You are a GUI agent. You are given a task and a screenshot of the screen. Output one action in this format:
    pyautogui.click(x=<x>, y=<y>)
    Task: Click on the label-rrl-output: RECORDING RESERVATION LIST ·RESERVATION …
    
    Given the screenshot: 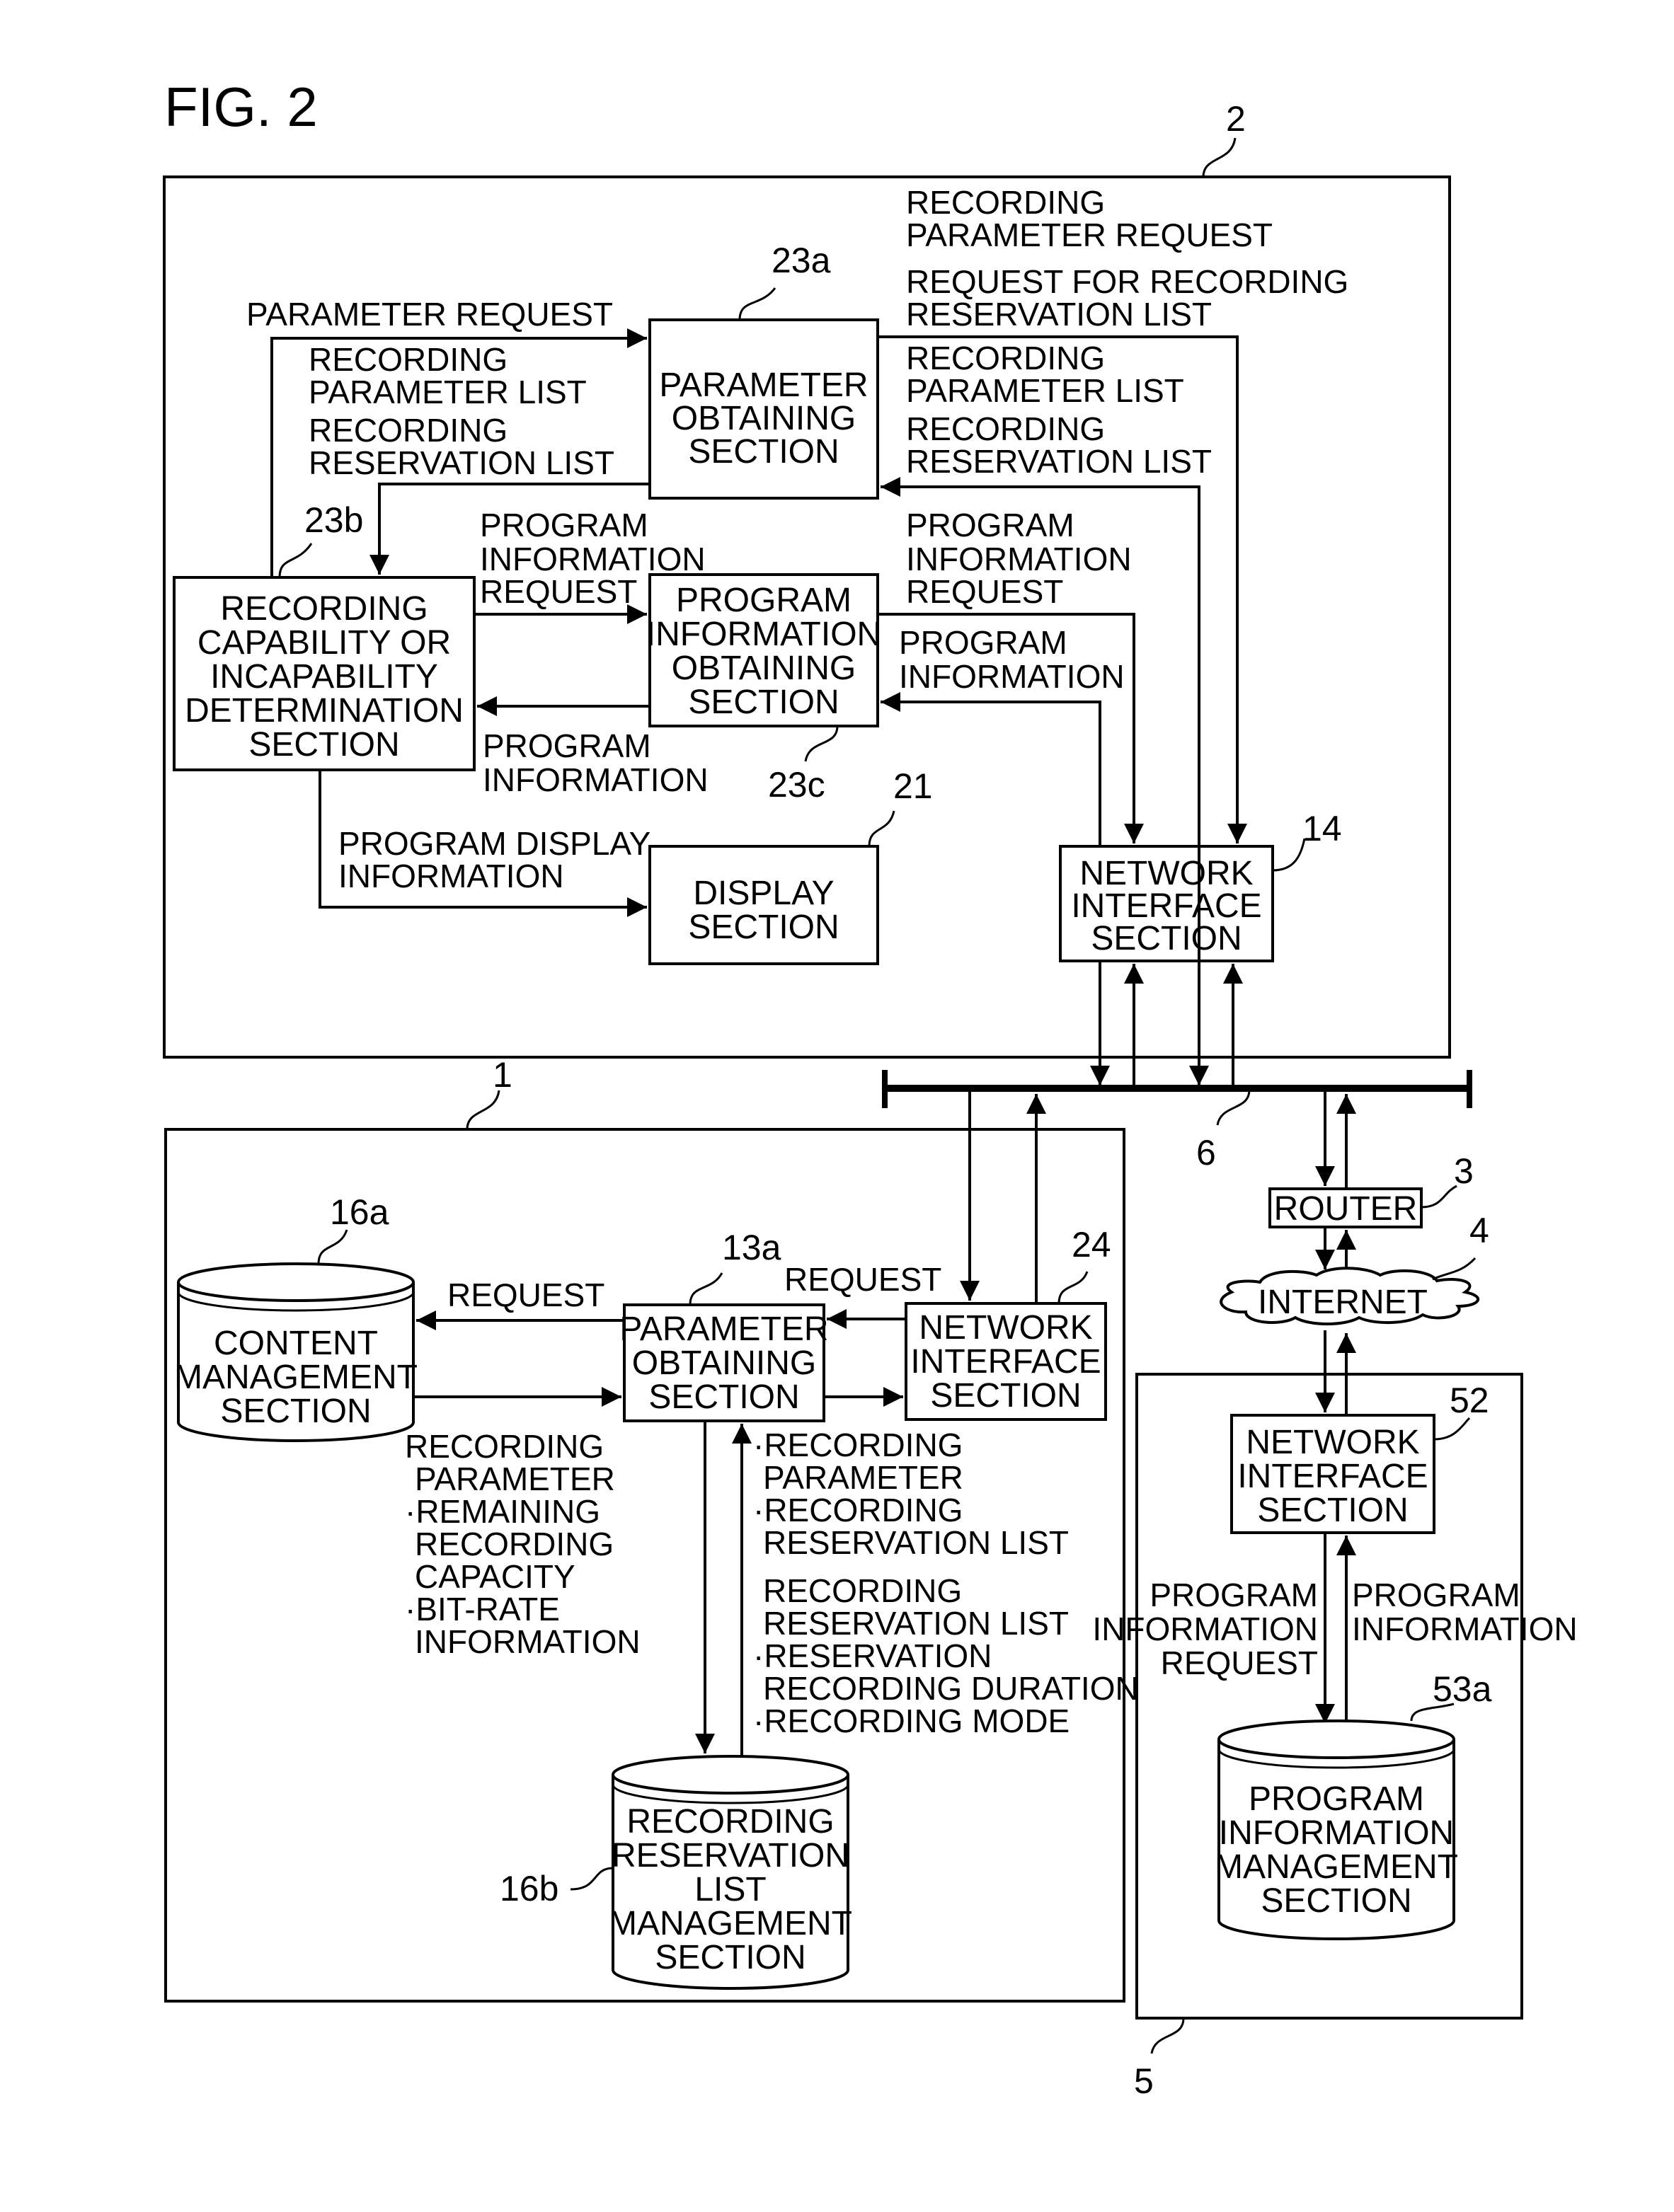 What is the action you would take?
    pyautogui.click(x=946, y=1655)
    